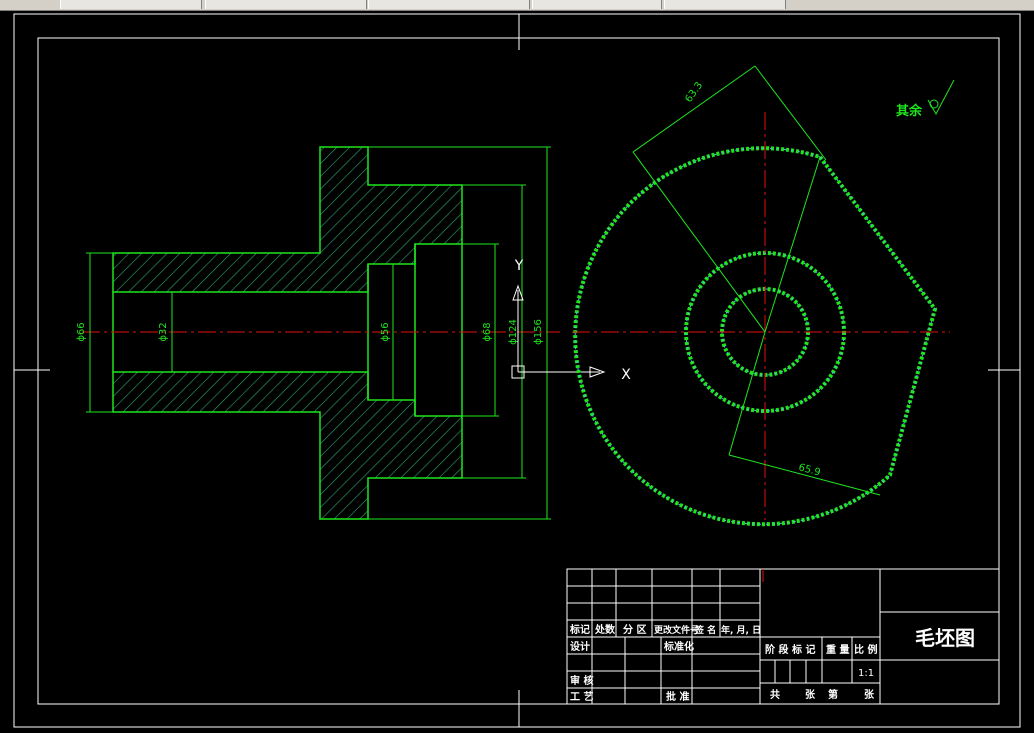  I want to click on tb-design: 设计, so click(580, 646).